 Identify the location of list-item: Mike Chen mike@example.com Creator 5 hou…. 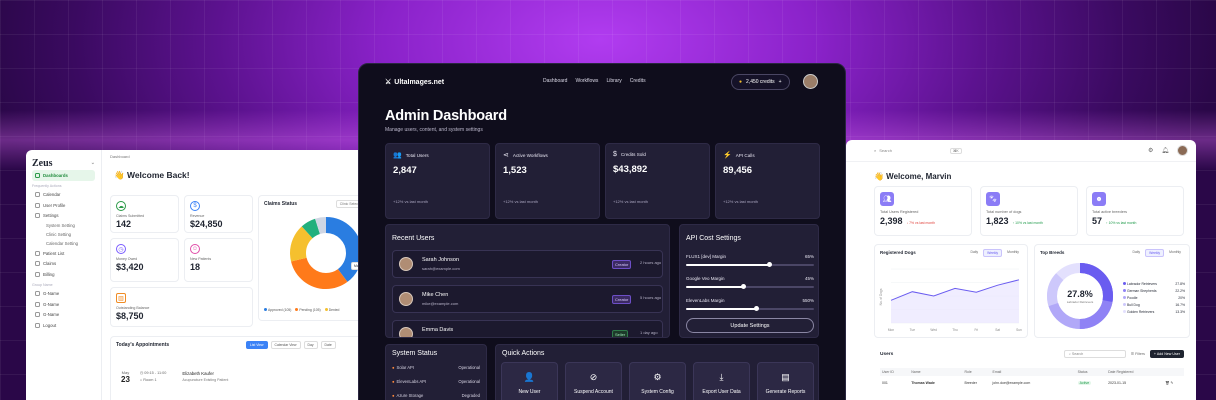
(527, 299).